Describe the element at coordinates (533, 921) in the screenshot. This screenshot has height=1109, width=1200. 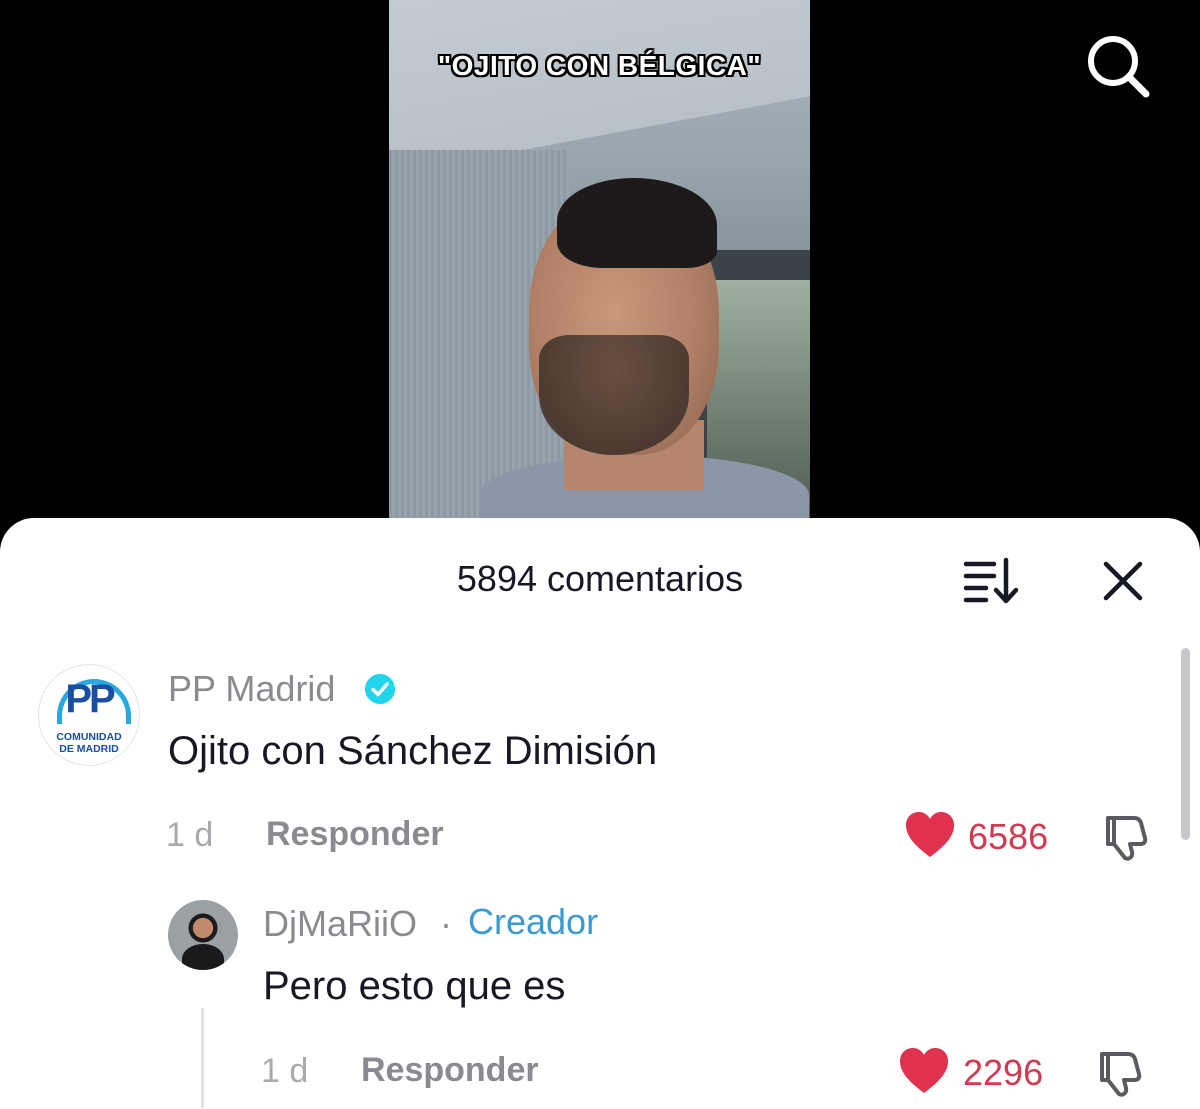
I see `creator-badge: Creador` at that location.